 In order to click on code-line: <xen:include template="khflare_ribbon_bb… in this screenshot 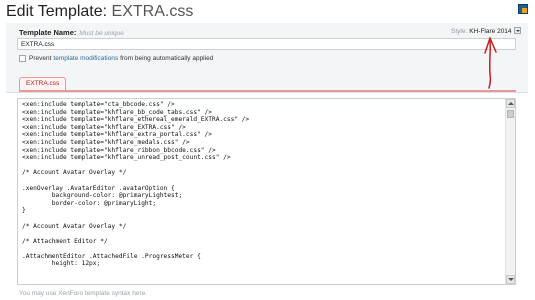, I will do `click(119, 150)`.